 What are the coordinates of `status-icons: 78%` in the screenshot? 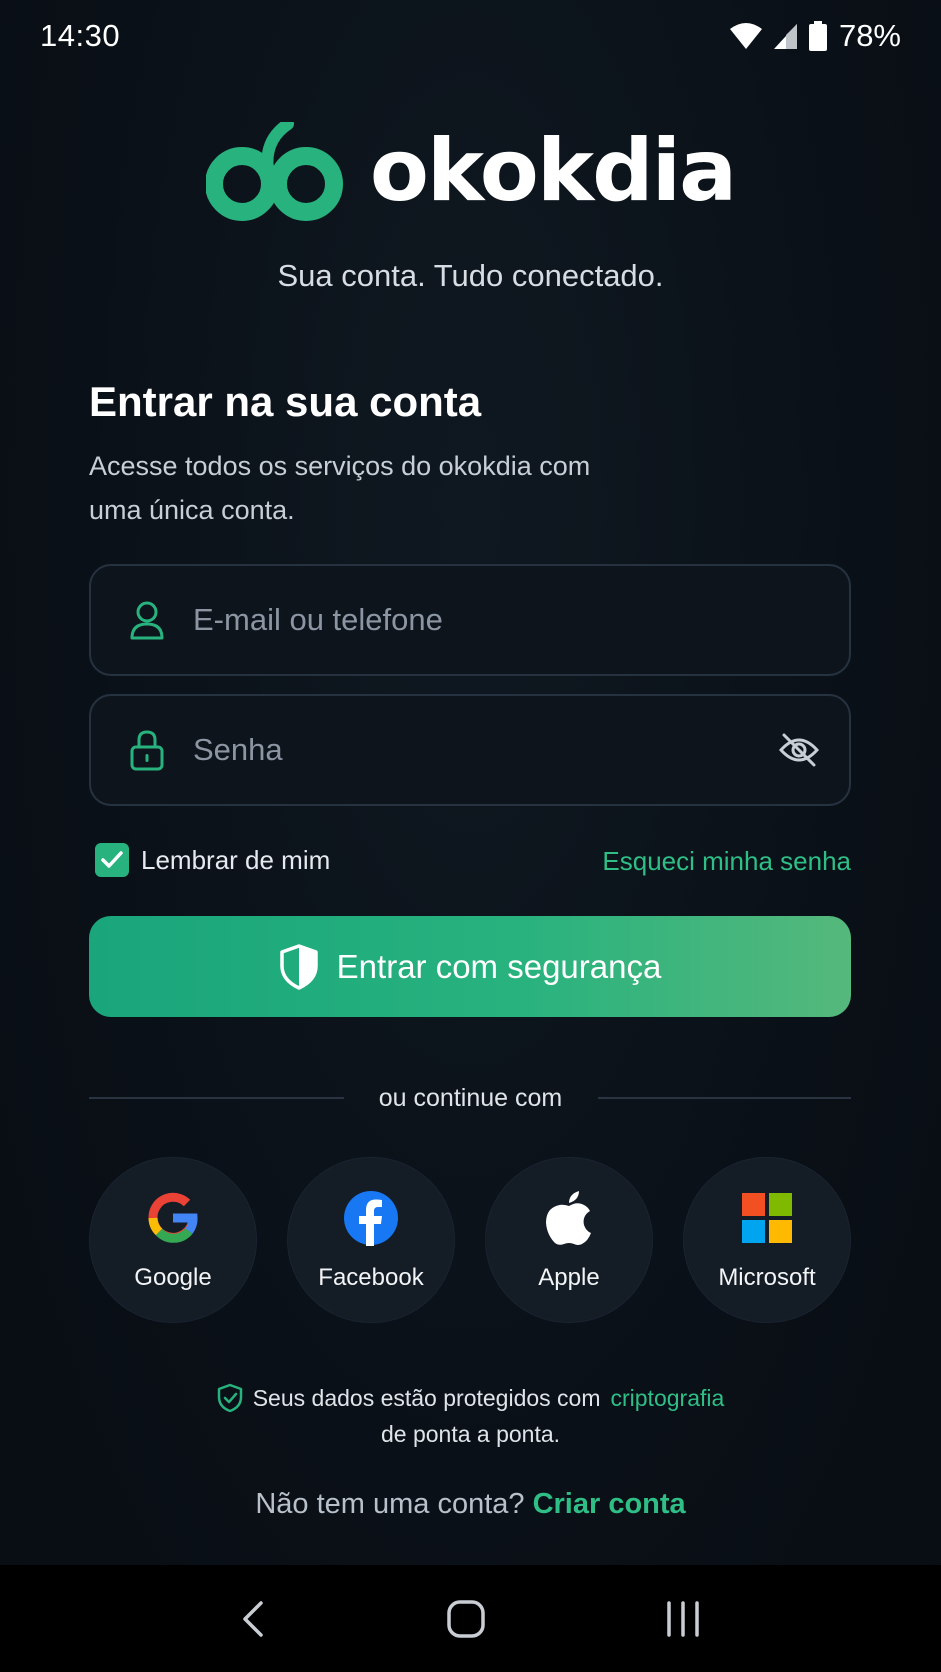 It's located at (815, 36).